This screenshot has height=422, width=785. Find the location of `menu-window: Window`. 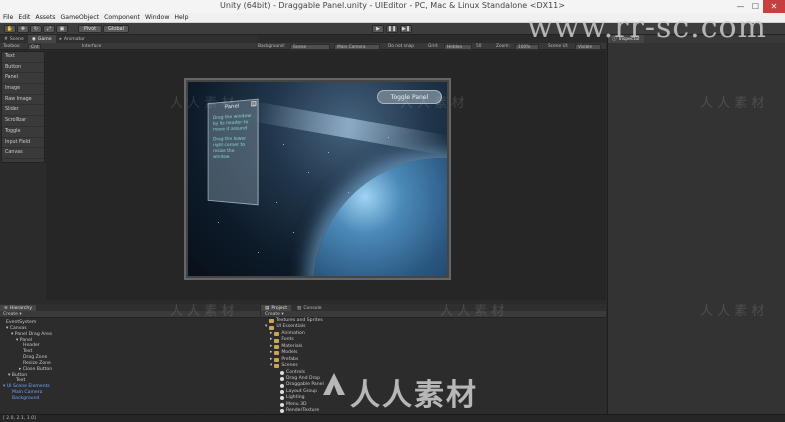

menu-window: Window is located at coordinates (157, 17).